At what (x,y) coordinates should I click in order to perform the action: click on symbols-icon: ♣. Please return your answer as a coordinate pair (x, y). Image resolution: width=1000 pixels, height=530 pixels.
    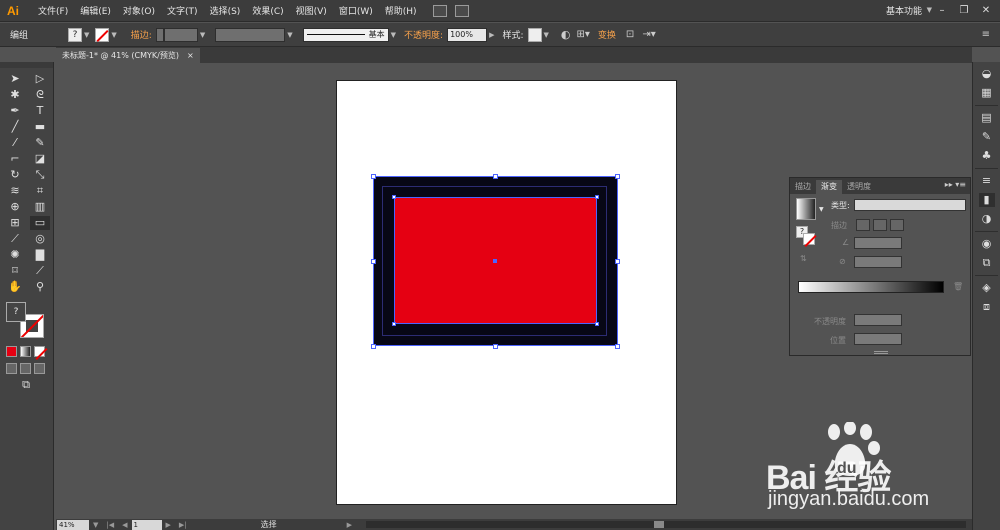
    Looking at the image, I should click on (987, 156).